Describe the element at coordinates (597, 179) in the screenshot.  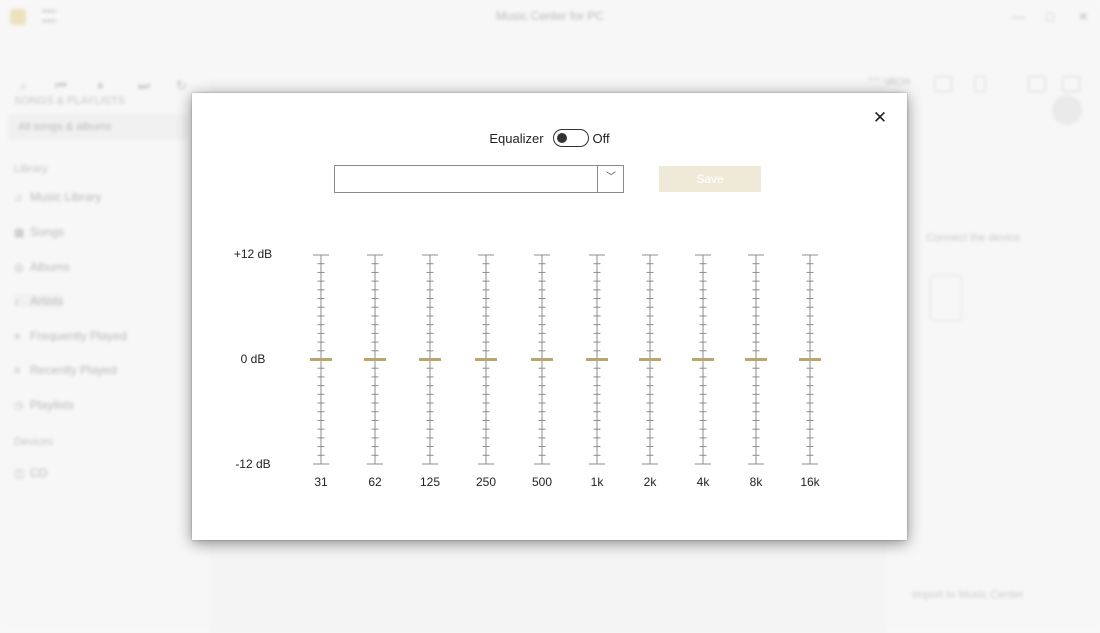
I see `dropdown-divider` at that location.